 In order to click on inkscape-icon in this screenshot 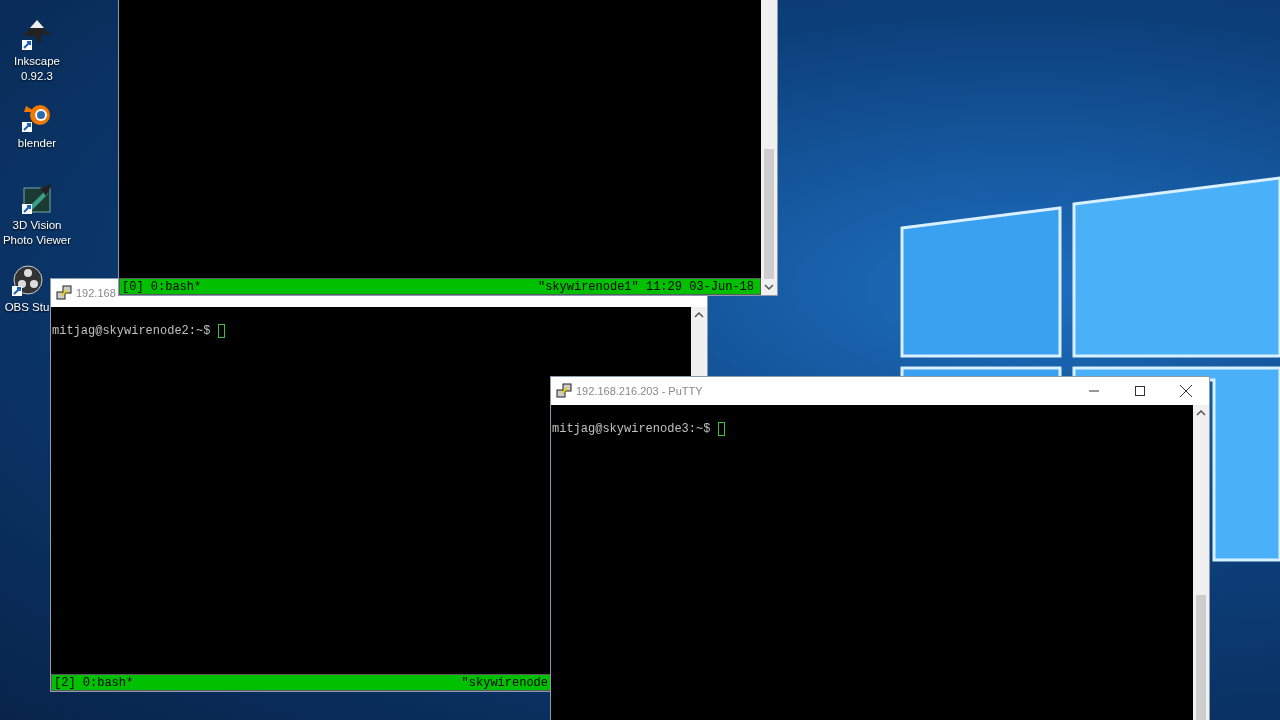, I will do `click(37, 35)`.